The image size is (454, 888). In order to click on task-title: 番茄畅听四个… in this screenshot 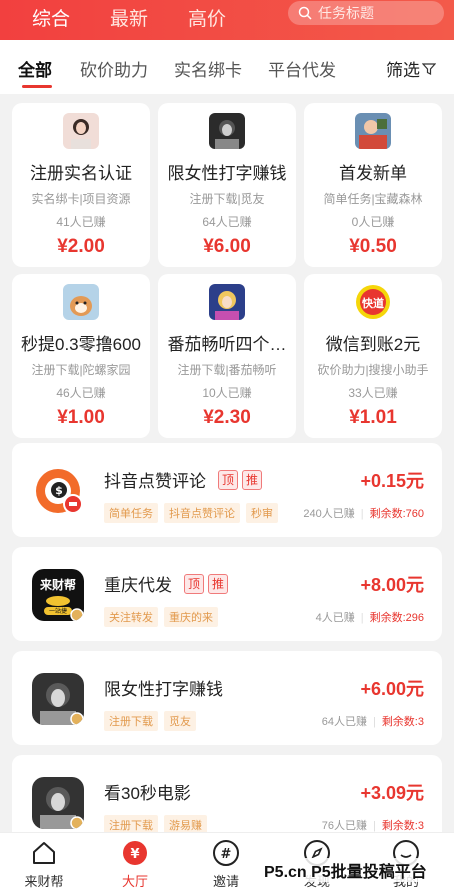, I will do `click(227, 344)`.